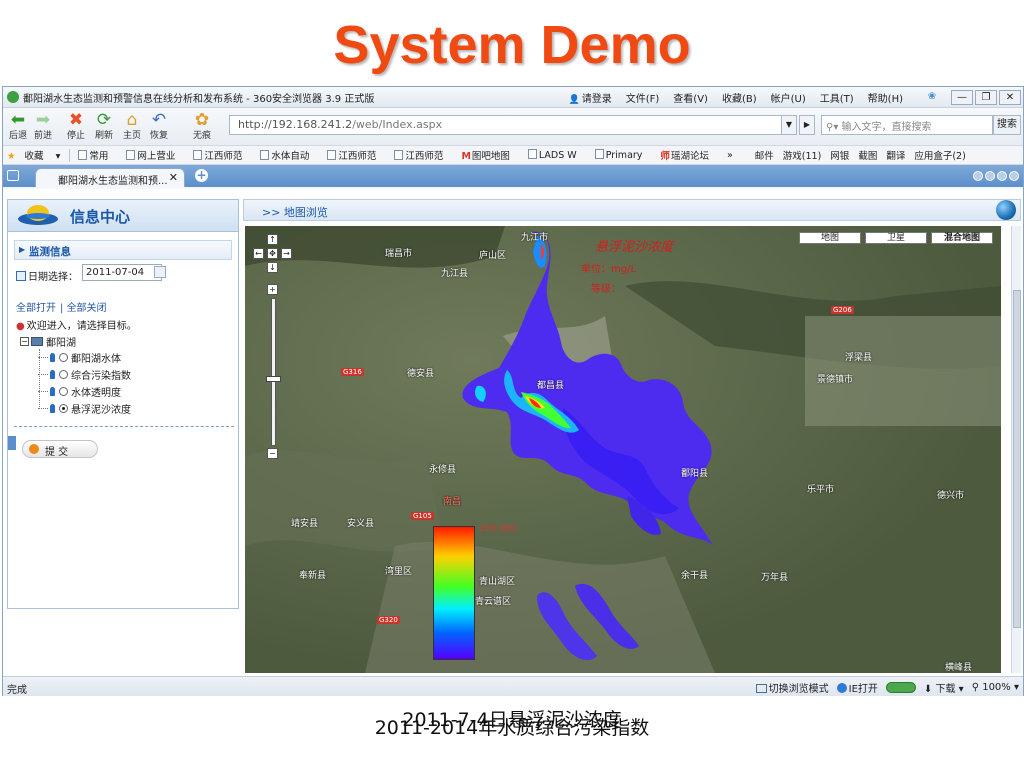  Describe the element at coordinates (295, 124) in the screenshot. I see `url-host: http://192.168.241.2` at that location.